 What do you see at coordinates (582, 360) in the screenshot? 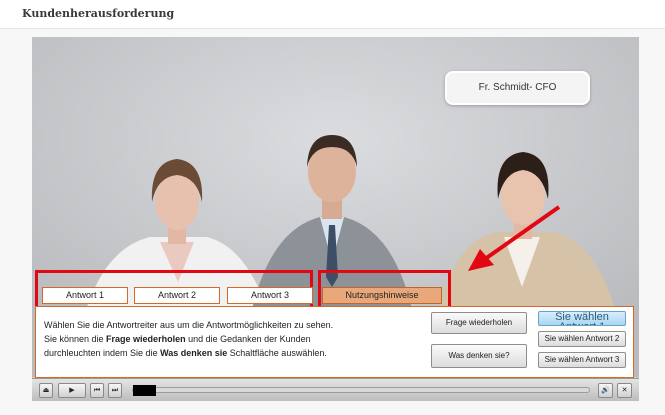
I see `choose-answer-3-button: Sie wählen Antwort 3` at bounding box center [582, 360].